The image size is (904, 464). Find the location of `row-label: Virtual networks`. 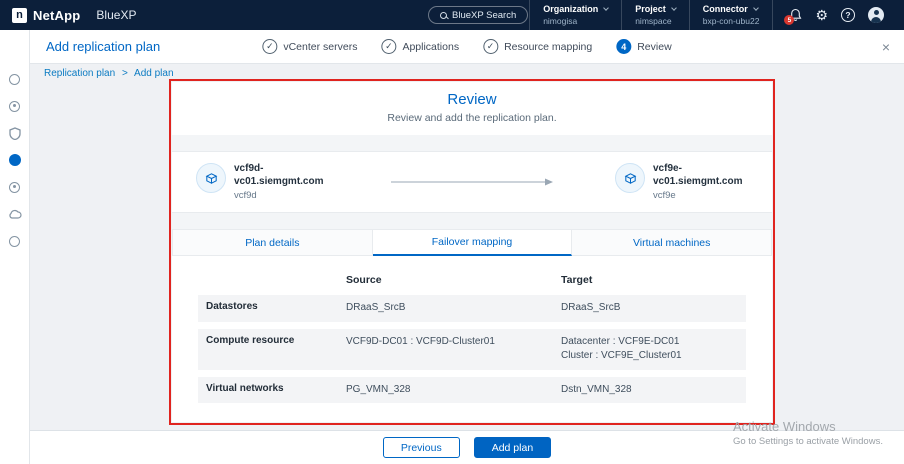

row-label: Virtual networks is located at coordinates (245, 388).